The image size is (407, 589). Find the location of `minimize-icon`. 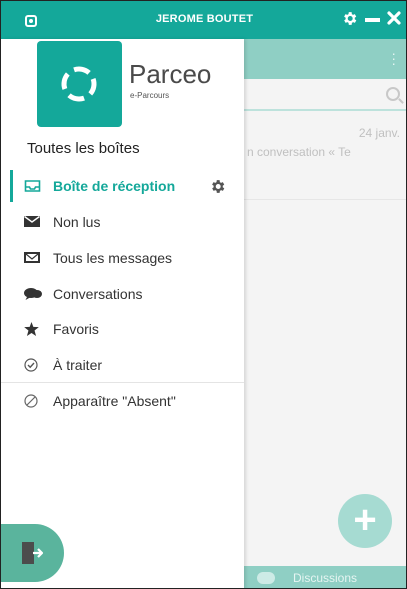

minimize-icon is located at coordinates (372, 20).